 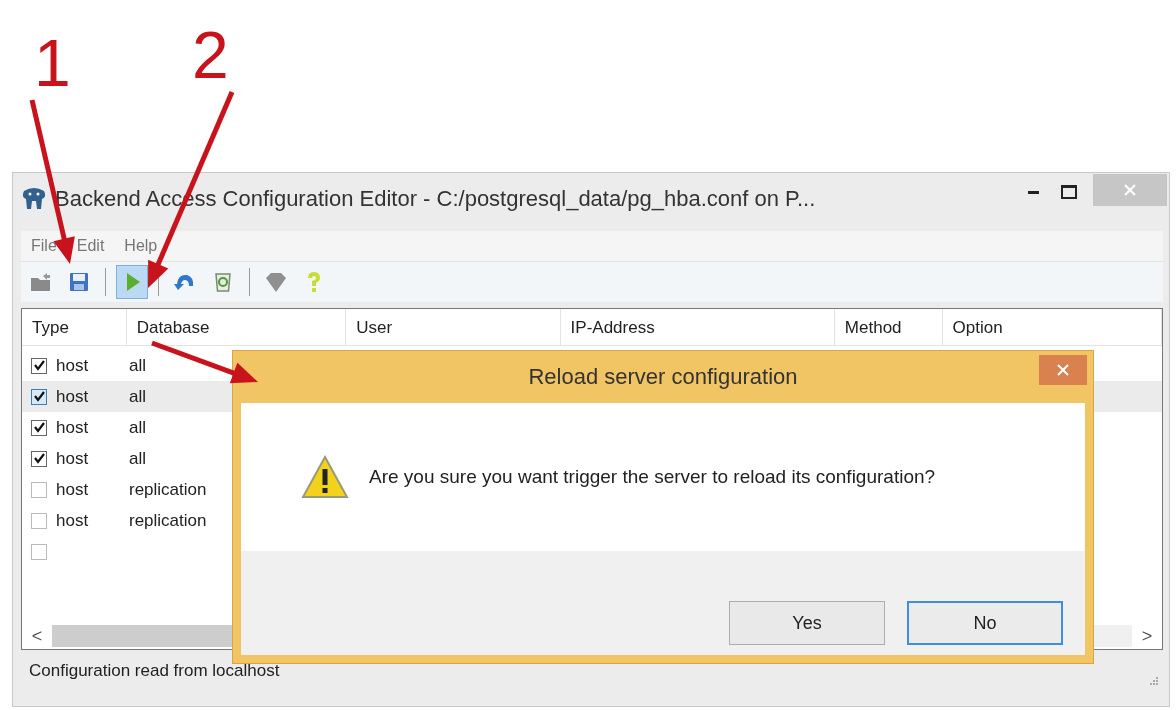 I want to click on annotation-number: 2, so click(x=210, y=55).